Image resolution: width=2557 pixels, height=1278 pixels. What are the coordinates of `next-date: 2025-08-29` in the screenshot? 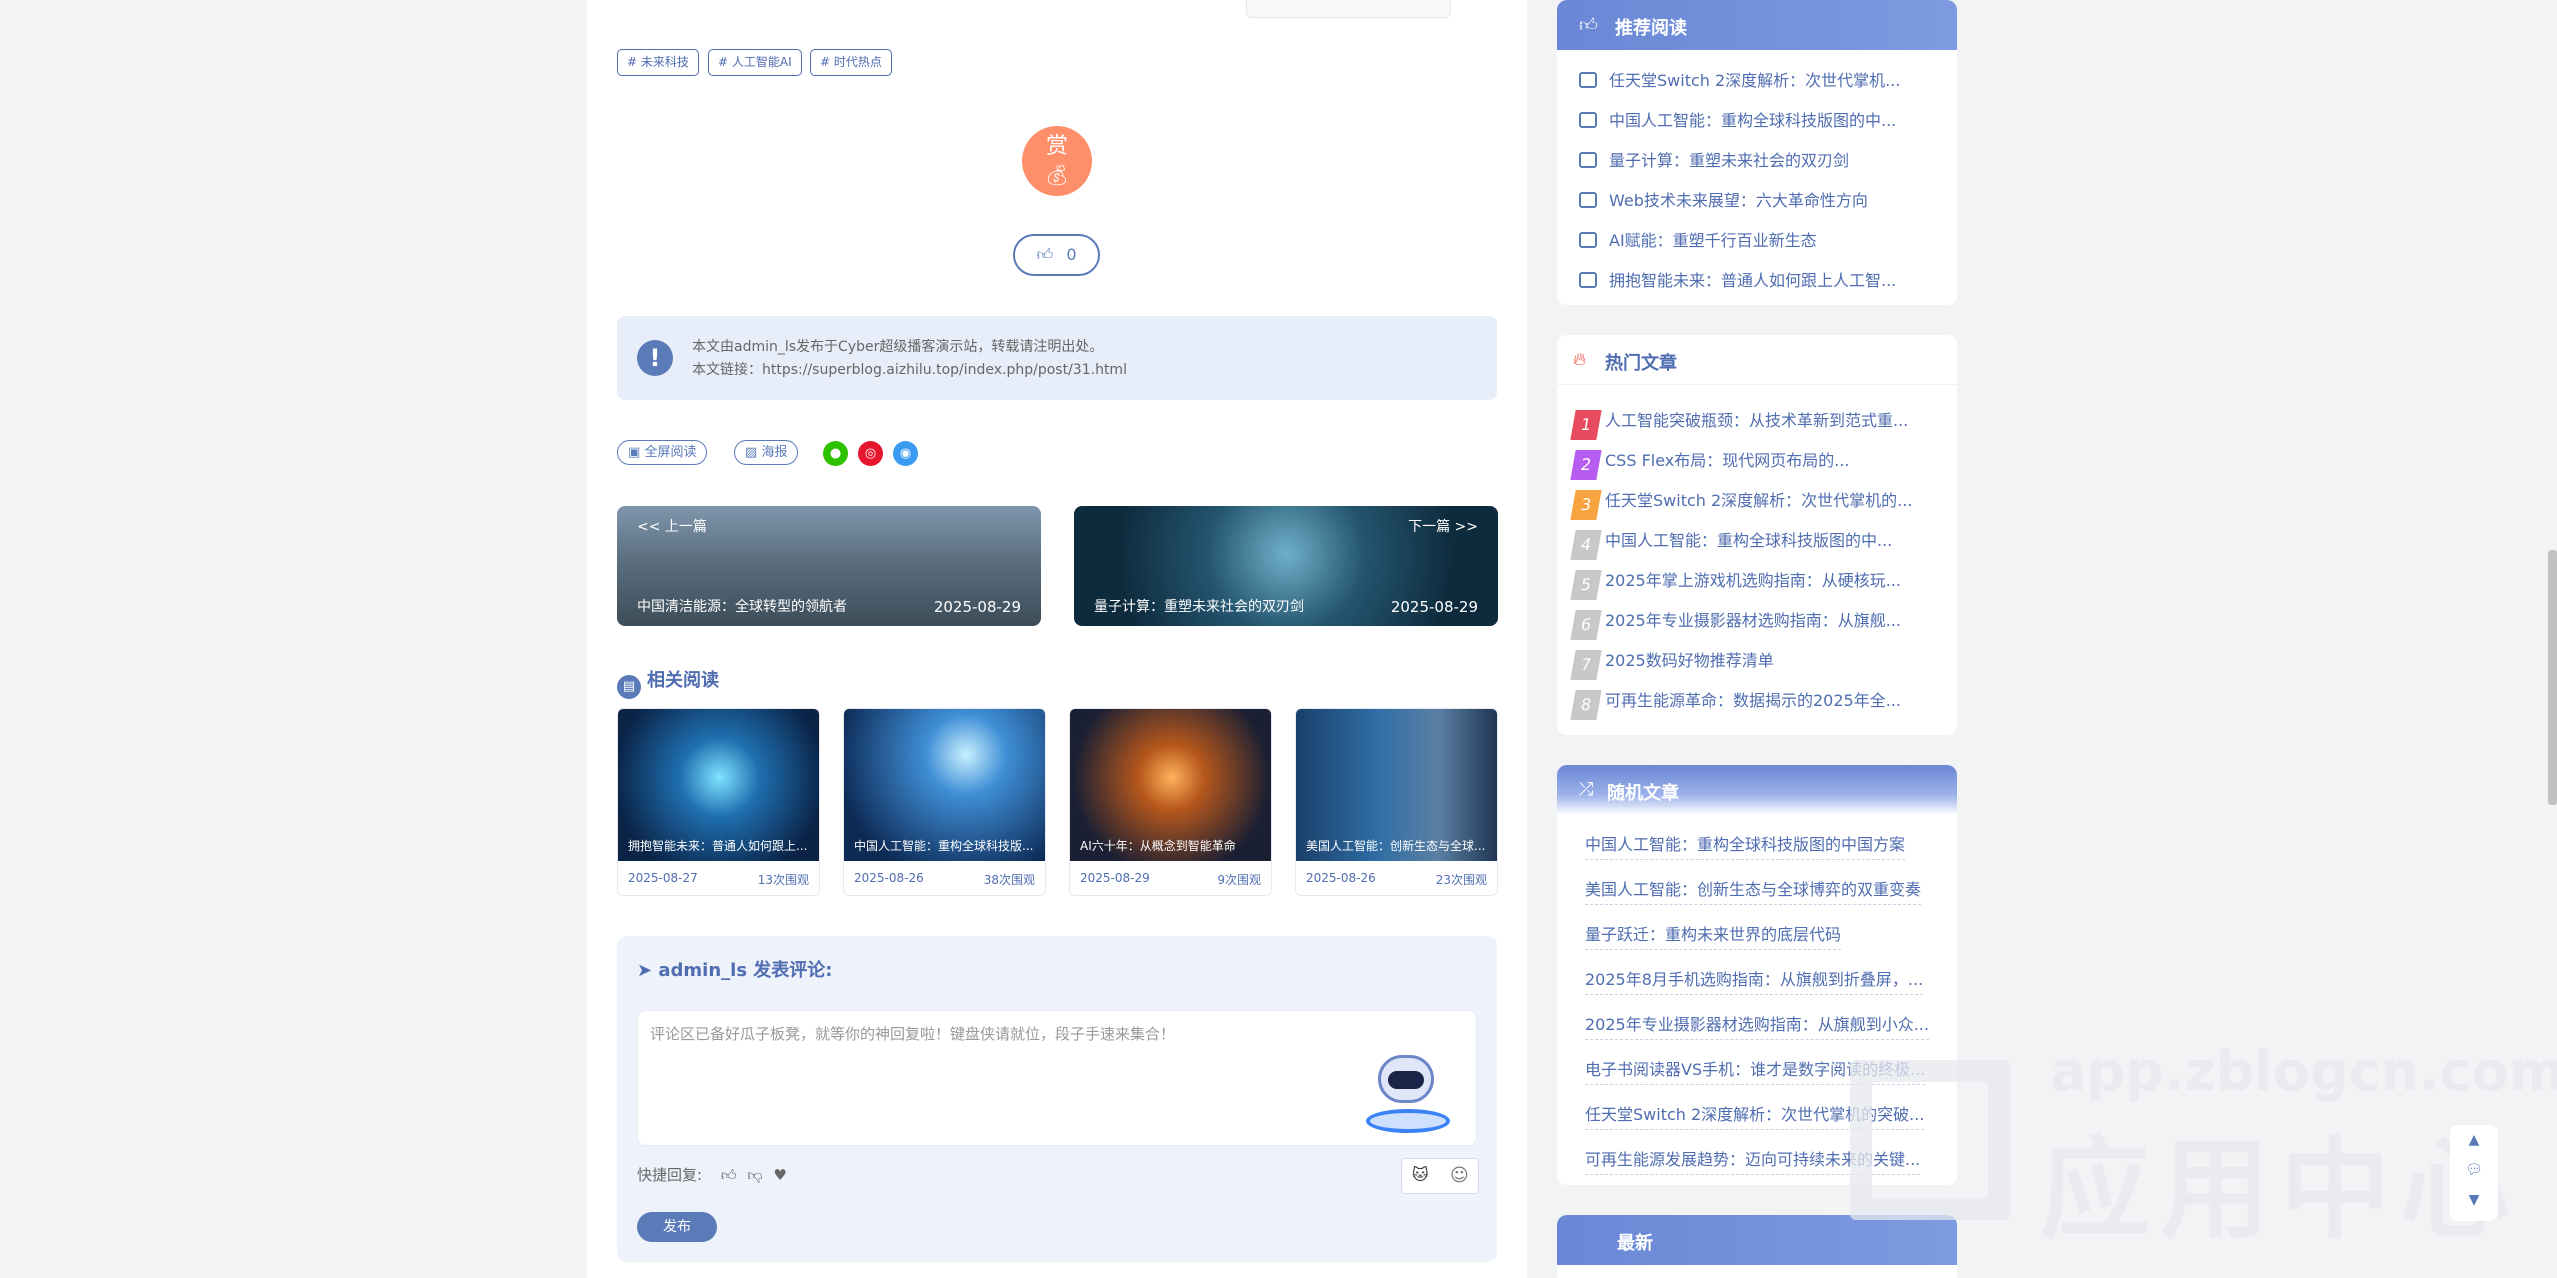 It's located at (1434, 607).